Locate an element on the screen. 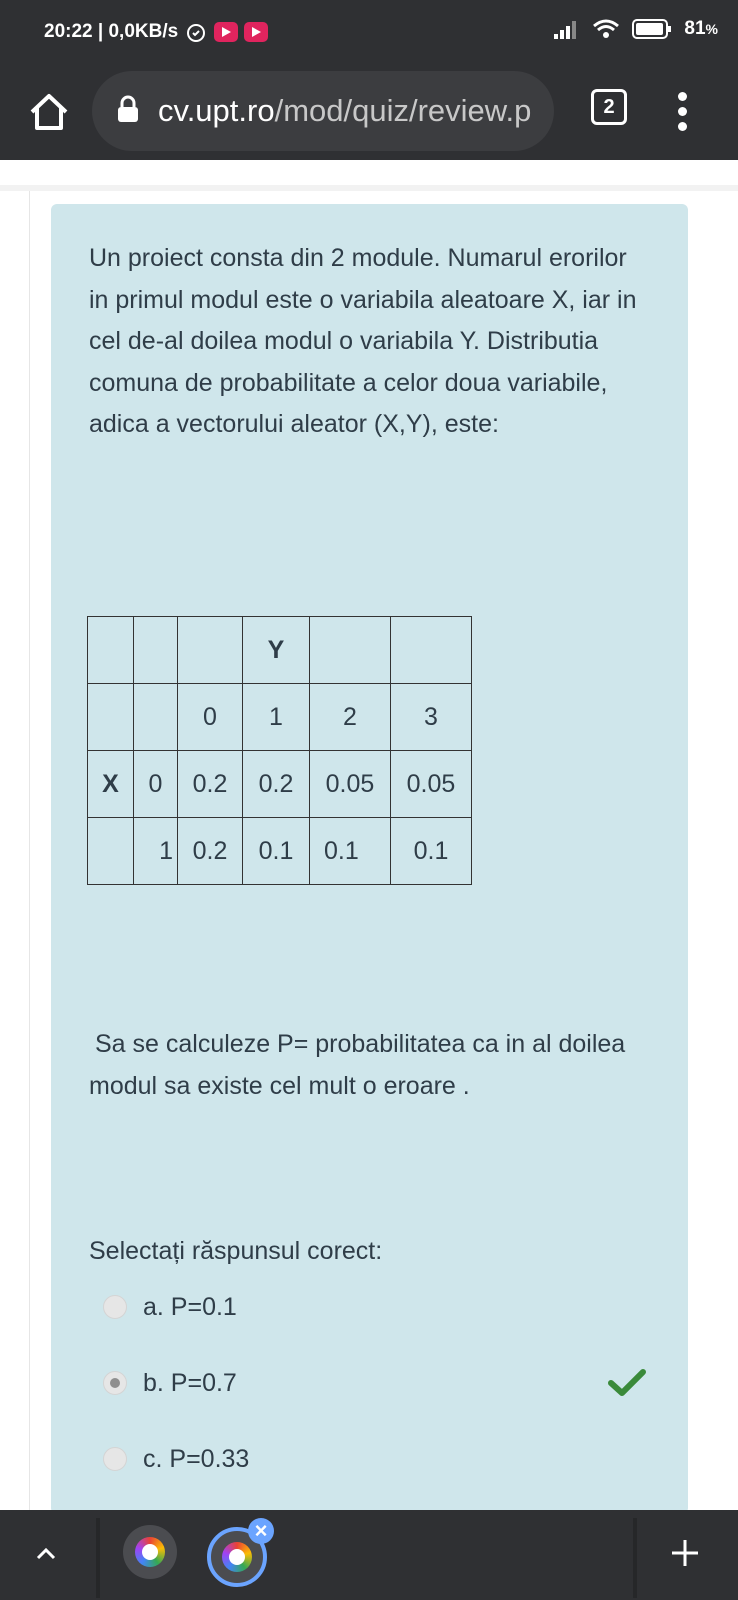 This screenshot has width=738, height=1600. lock-icon is located at coordinates (128, 108).